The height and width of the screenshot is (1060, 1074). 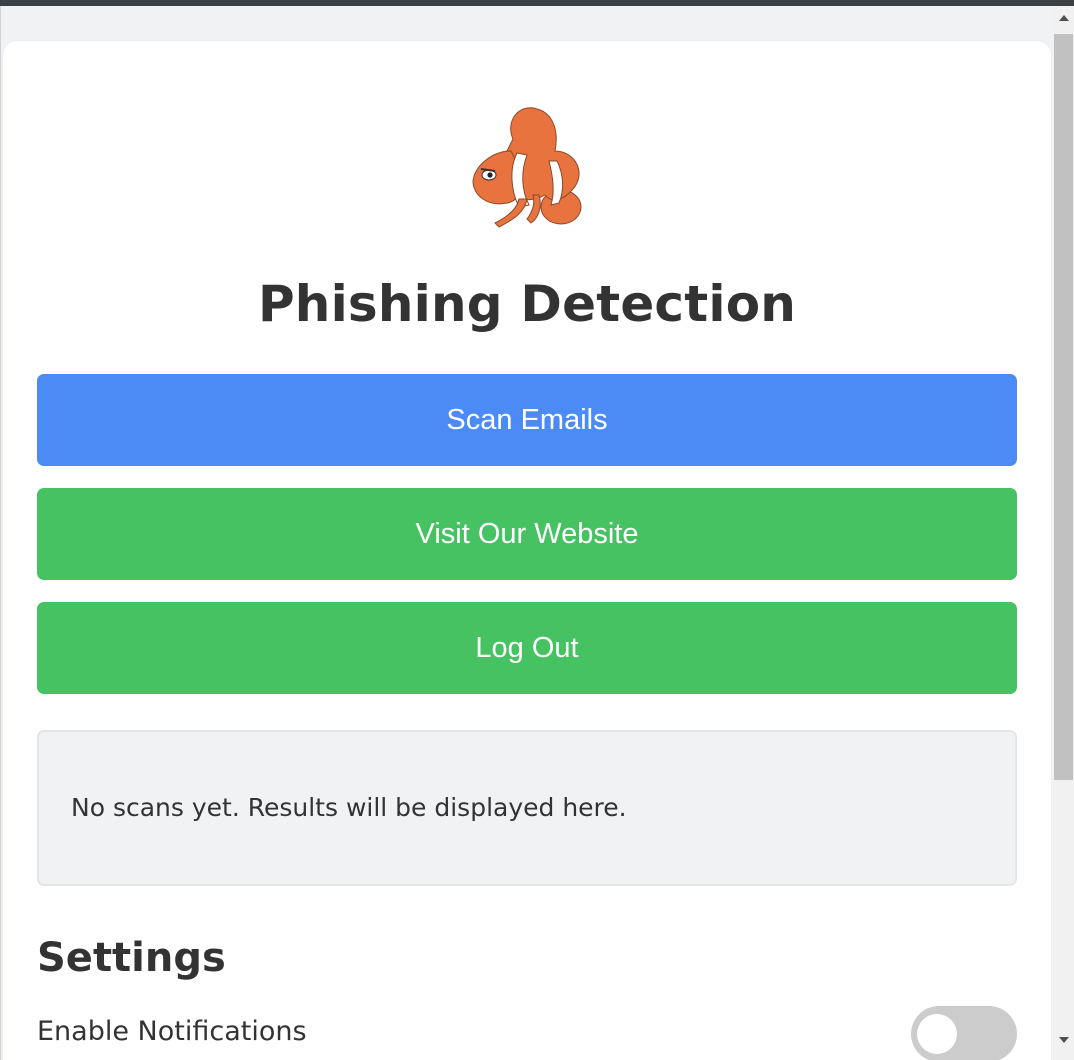 I want to click on enable-notifications-toggle, so click(x=964, y=1033).